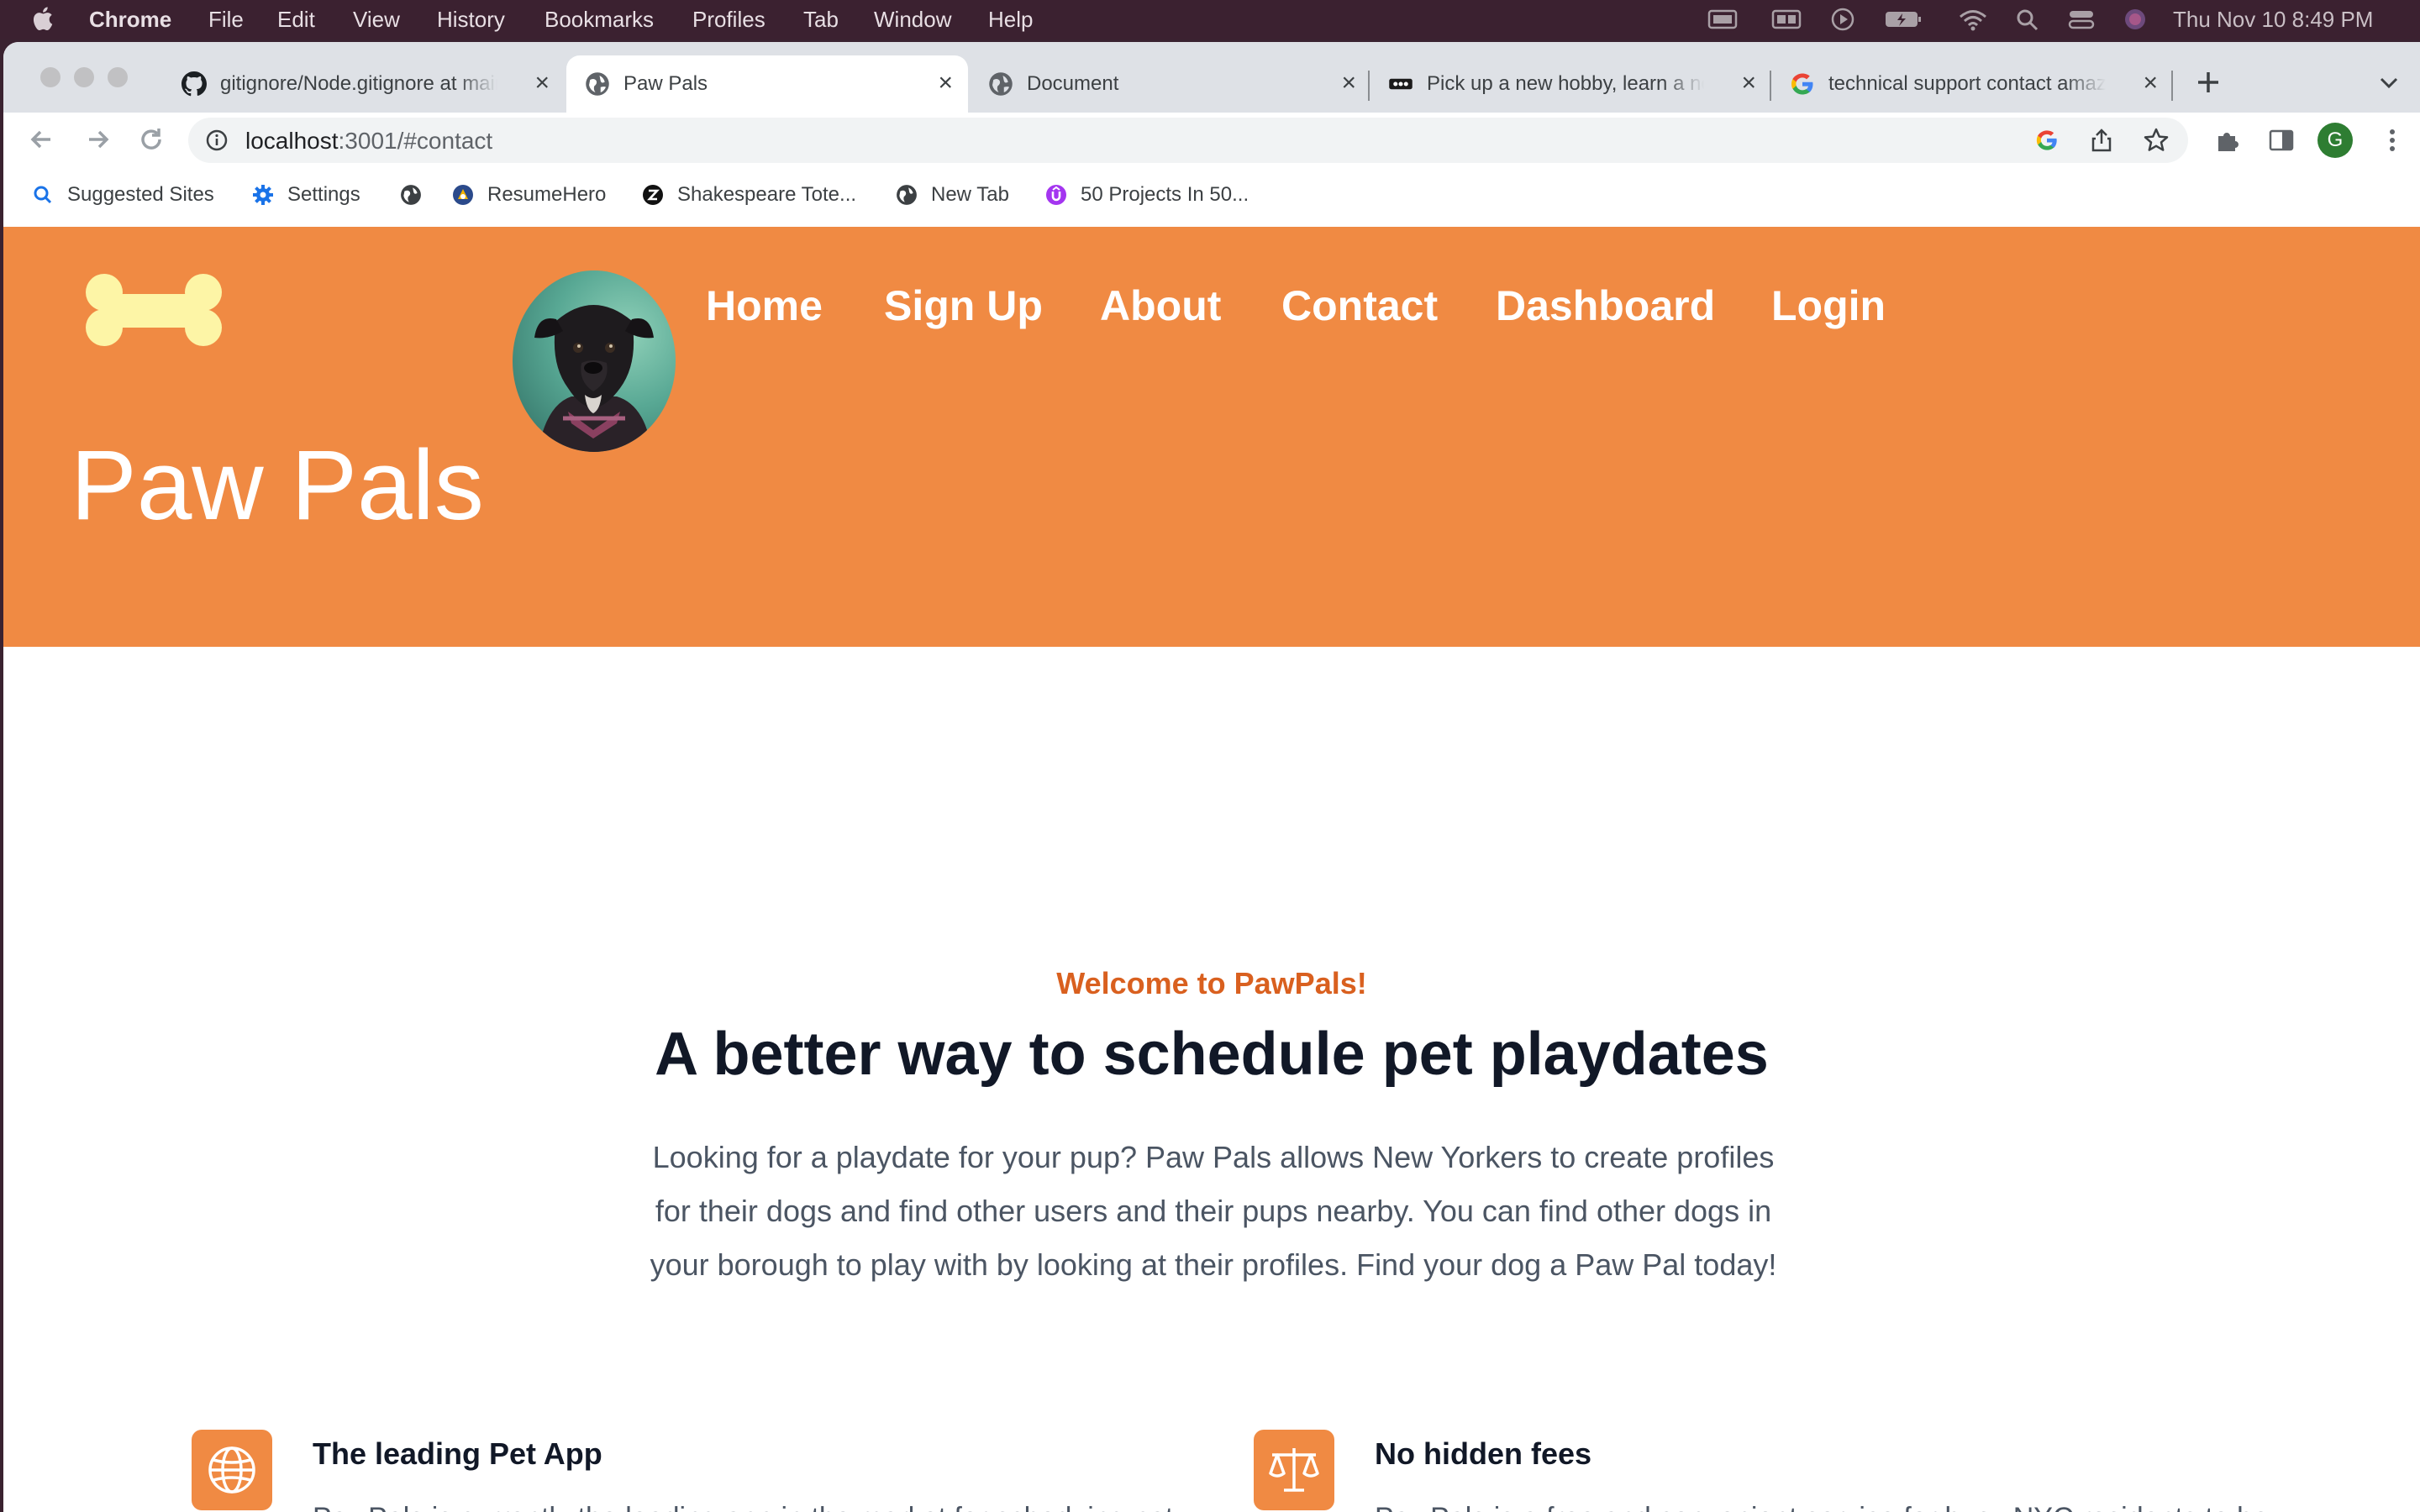 Image resolution: width=2420 pixels, height=1512 pixels. What do you see at coordinates (226, 20) in the screenshot?
I see `menu-file: File` at bounding box center [226, 20].